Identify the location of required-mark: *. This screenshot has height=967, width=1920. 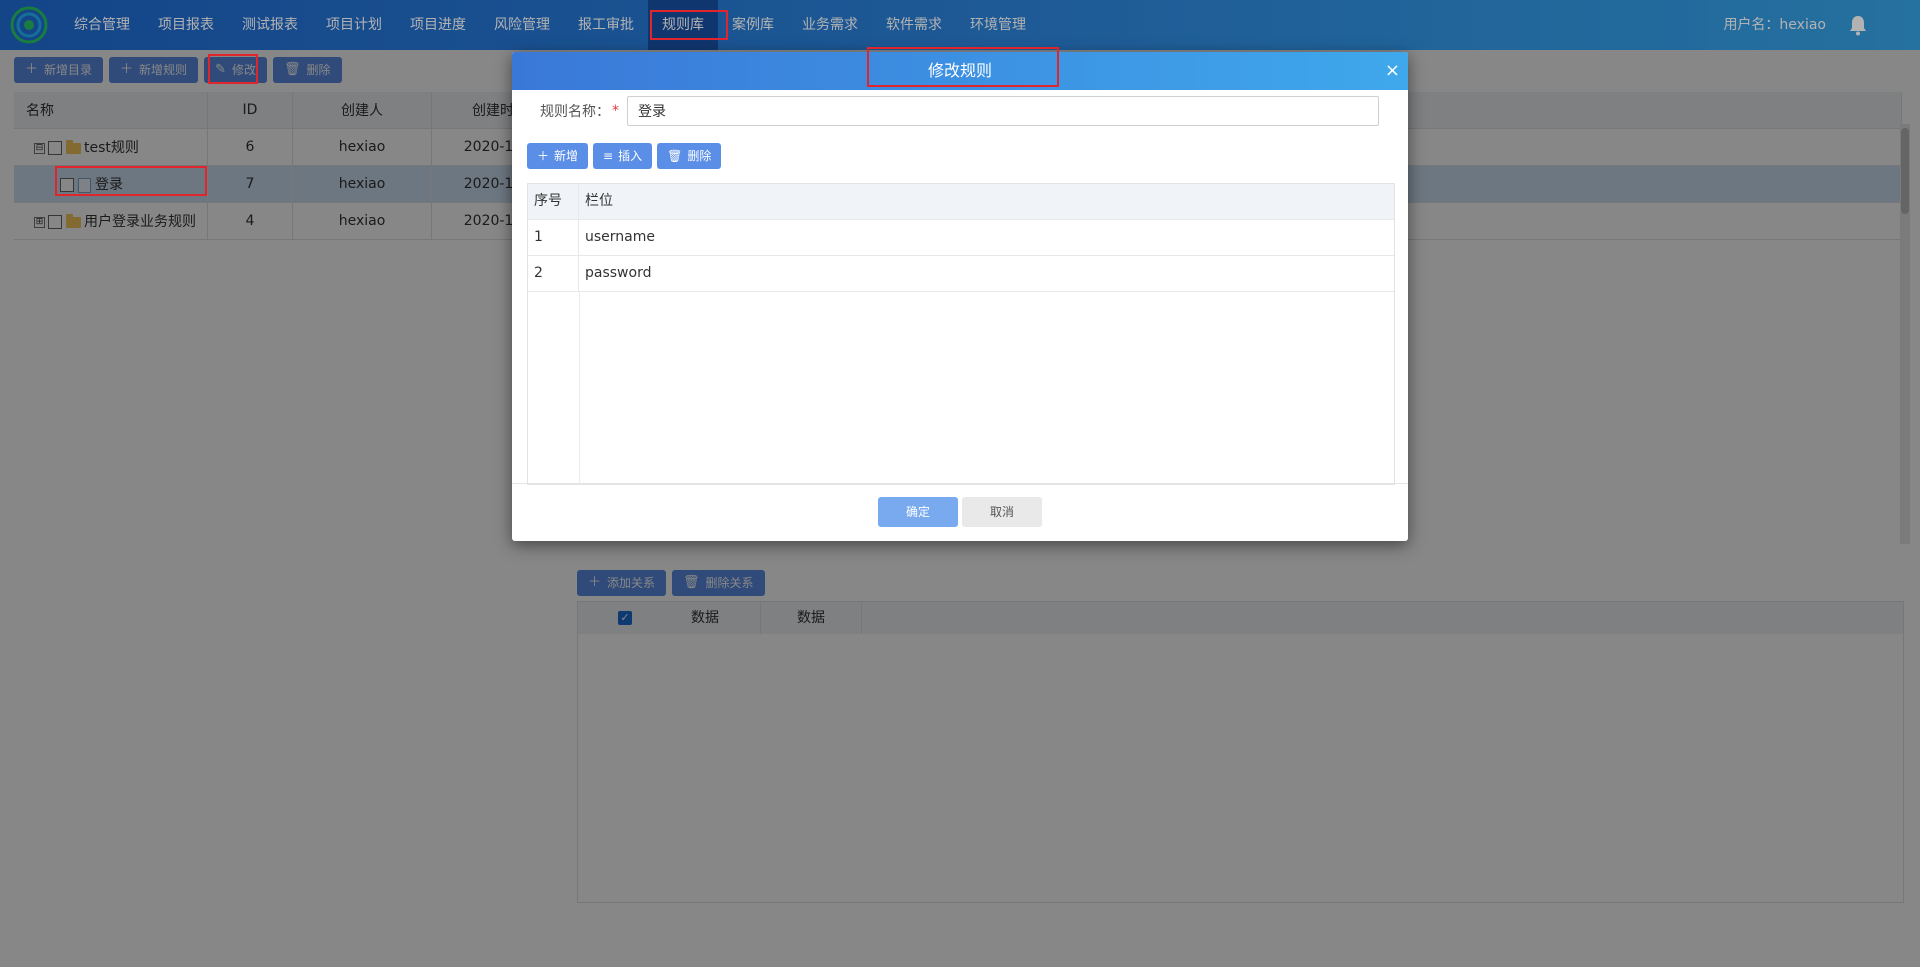
(615, 111).